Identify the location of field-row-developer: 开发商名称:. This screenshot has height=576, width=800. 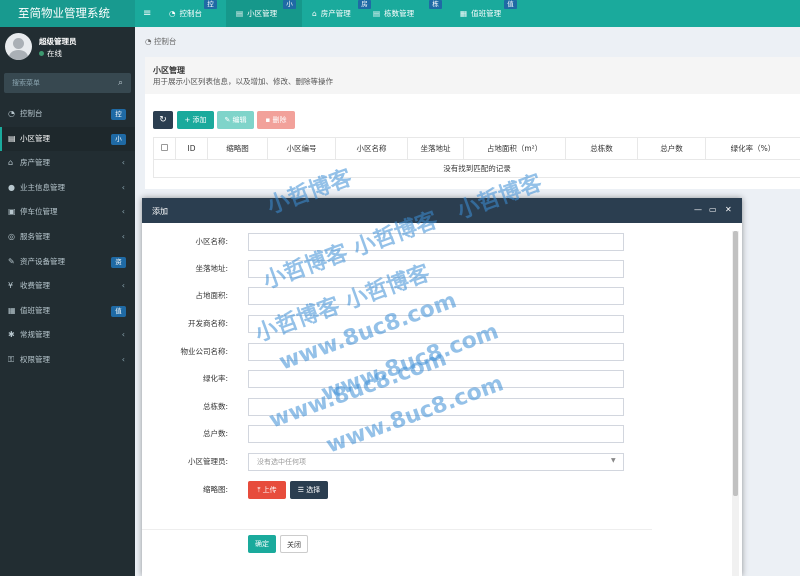
(437, 324).